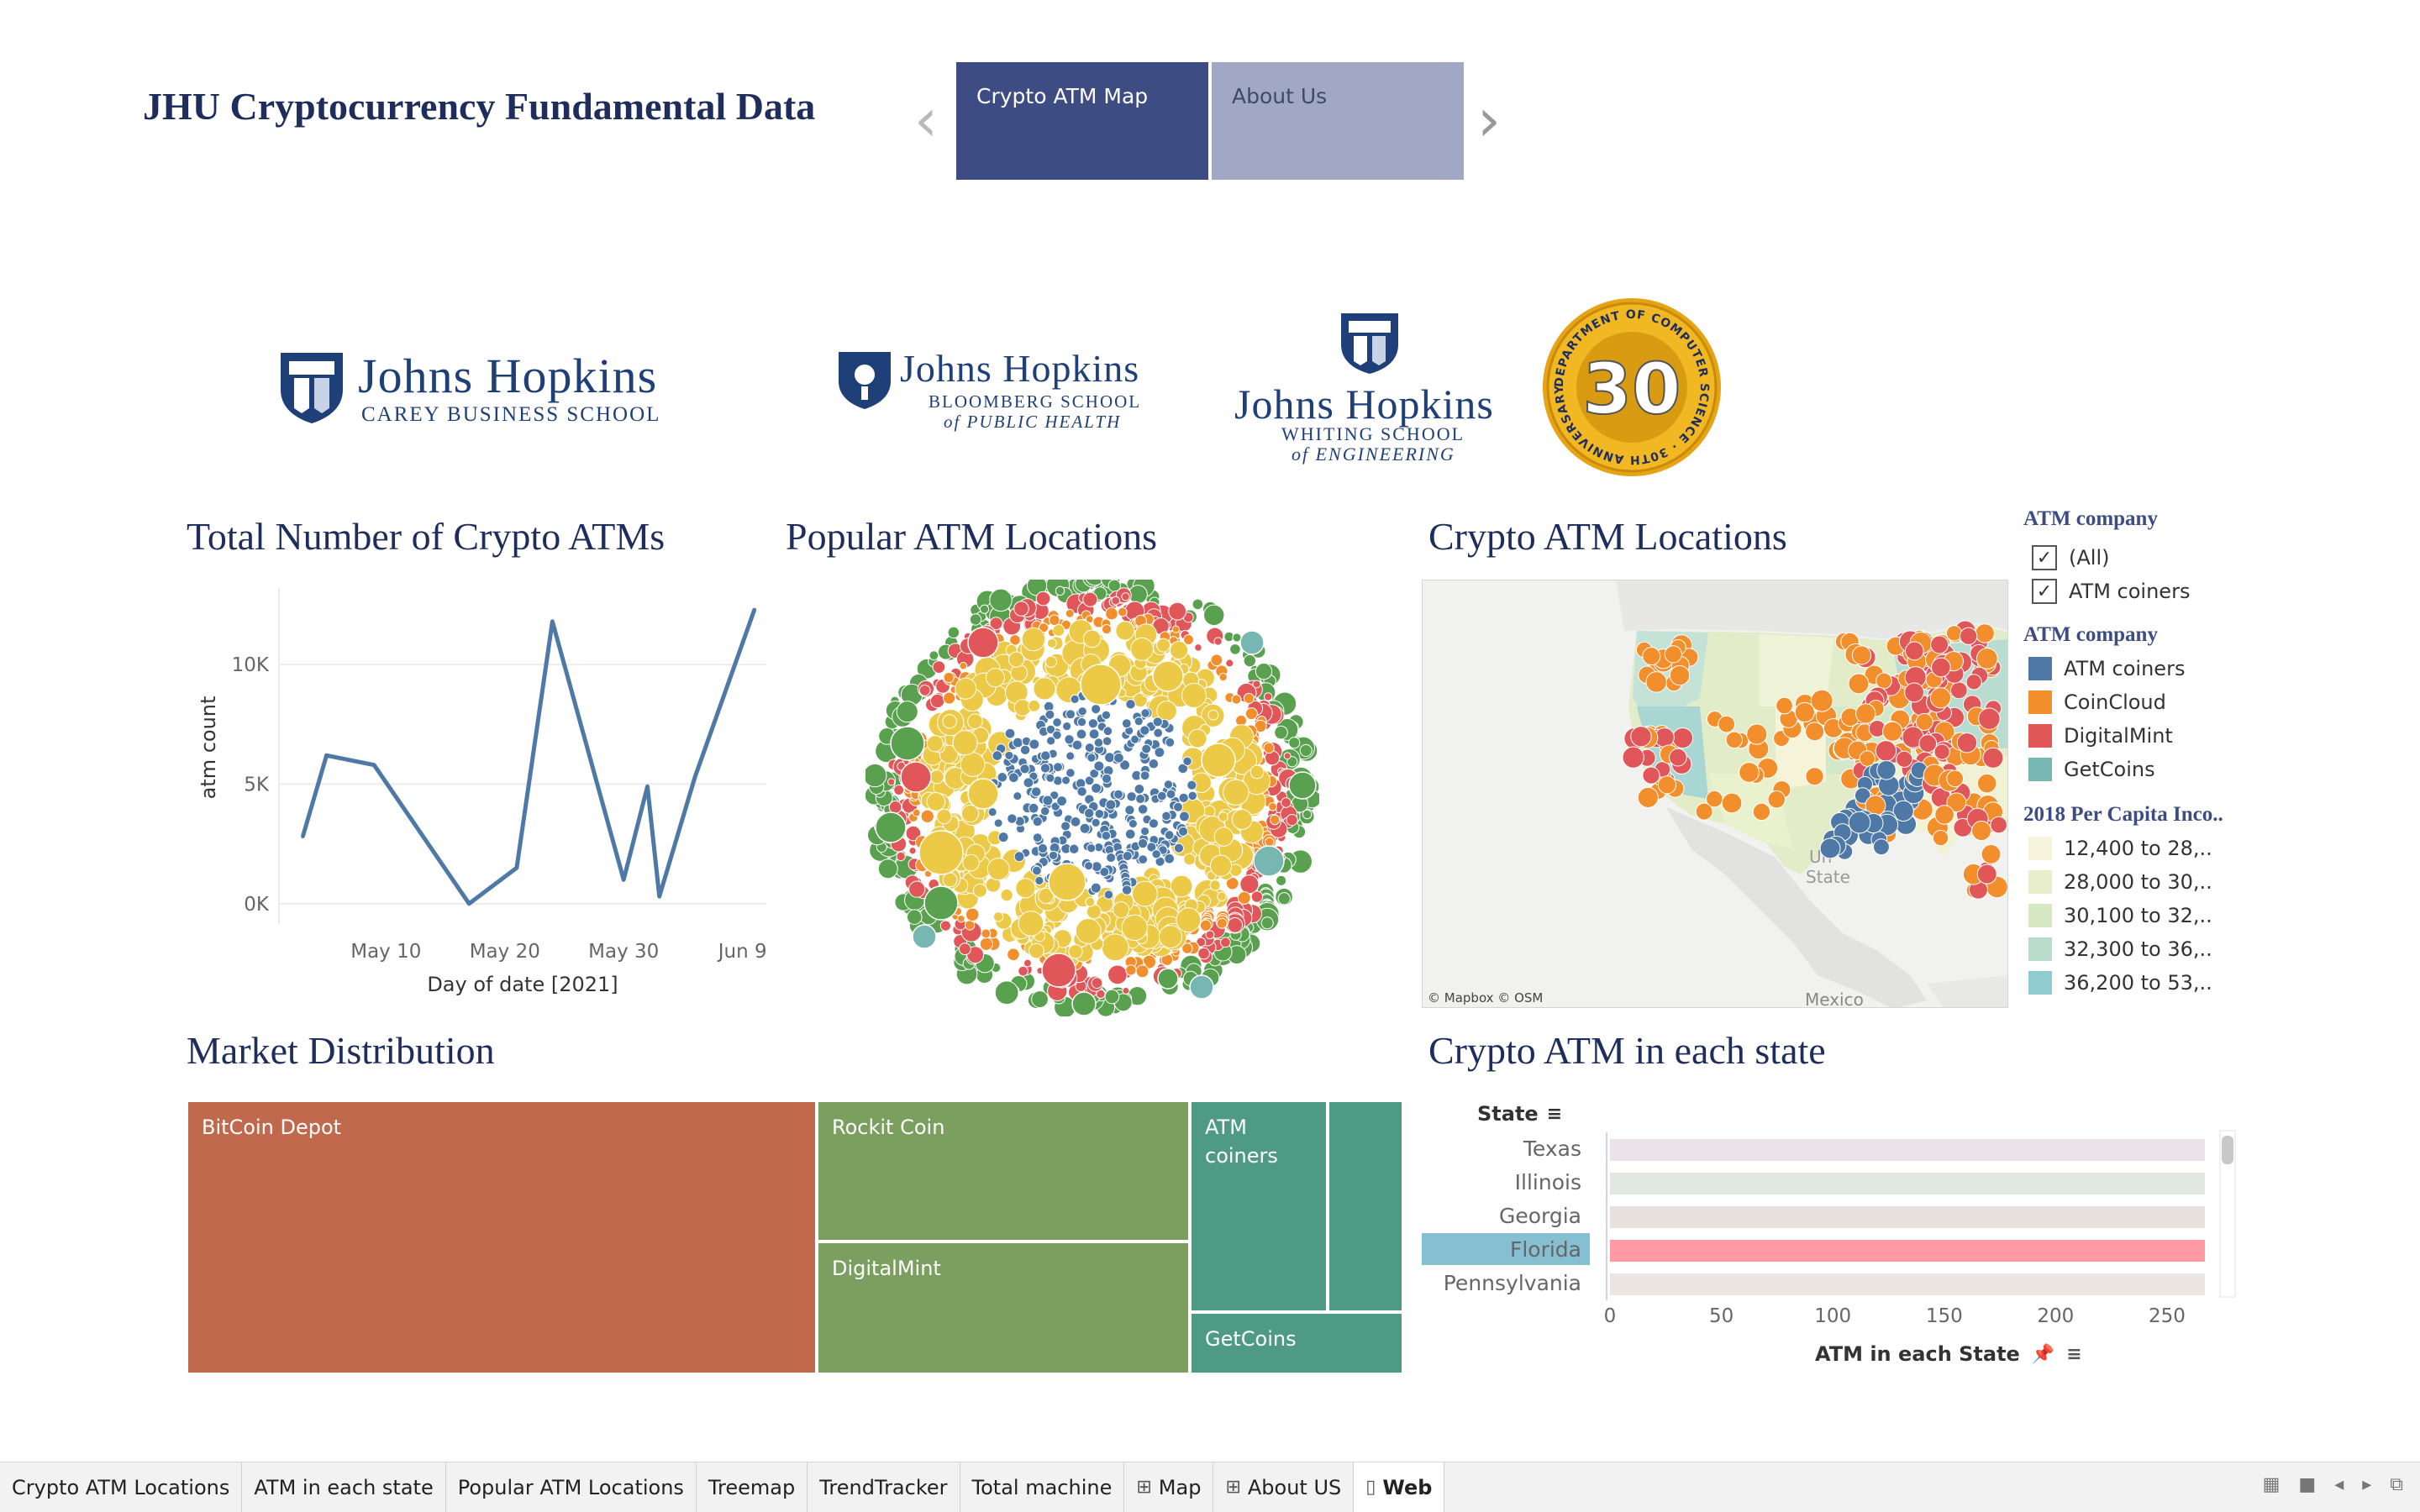  Describe the element at coordinates (2124, 882) in the screenshot. I see `income-legend-item: 28,000 to 30,..` at that location.